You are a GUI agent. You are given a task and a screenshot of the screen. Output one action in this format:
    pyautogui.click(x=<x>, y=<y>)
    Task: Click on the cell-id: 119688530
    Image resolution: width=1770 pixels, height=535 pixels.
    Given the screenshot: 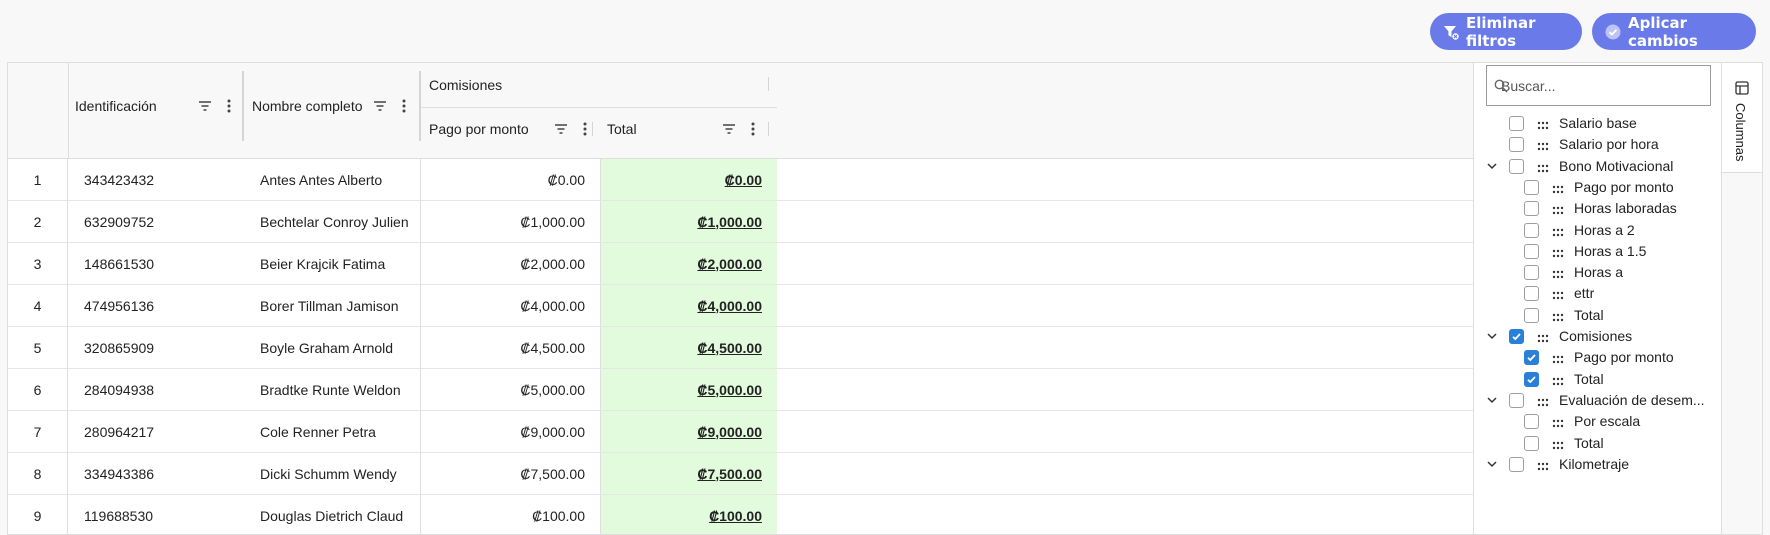 What is the action you would take?
    pyautogui.click(x=157, y=514)
    